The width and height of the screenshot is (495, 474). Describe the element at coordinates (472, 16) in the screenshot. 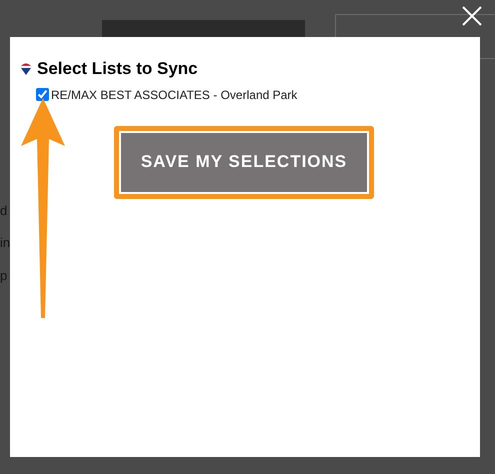

I see `close-button` at that location.